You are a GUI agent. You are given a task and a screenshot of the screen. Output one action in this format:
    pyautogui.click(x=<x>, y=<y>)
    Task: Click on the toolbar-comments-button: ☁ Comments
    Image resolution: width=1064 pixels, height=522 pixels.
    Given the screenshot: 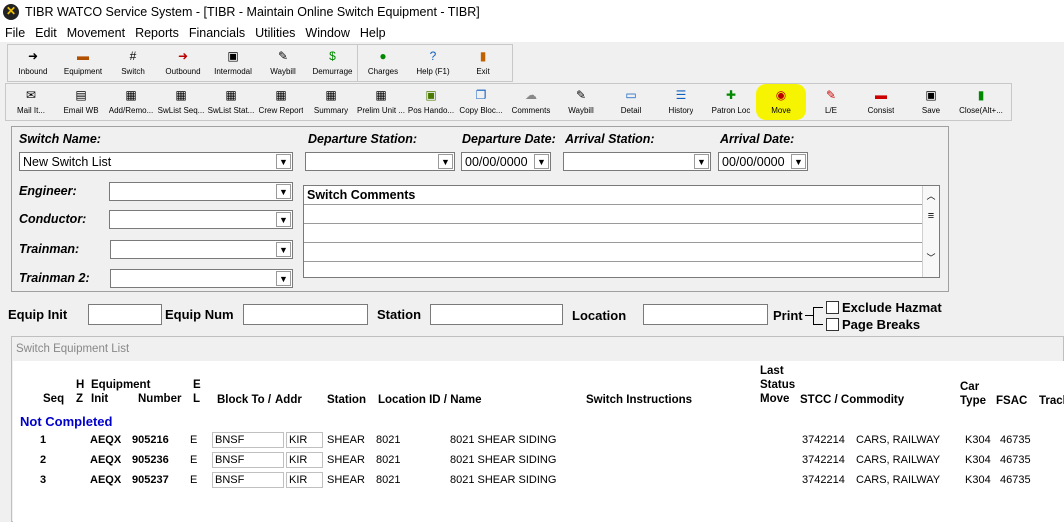 What is the action you would take?
    pyautogui.click(x=531, y=102)
    